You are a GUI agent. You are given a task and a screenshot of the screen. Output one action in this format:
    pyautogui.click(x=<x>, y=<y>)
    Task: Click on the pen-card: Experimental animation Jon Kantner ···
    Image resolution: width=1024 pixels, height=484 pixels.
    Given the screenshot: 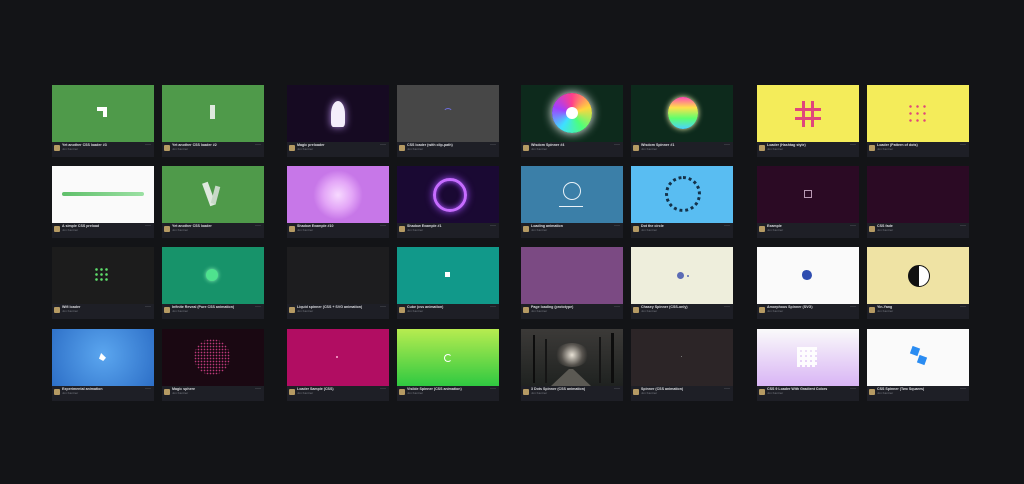 What is the action you would take?
    pyautogui.click(x=103, y=365)
    